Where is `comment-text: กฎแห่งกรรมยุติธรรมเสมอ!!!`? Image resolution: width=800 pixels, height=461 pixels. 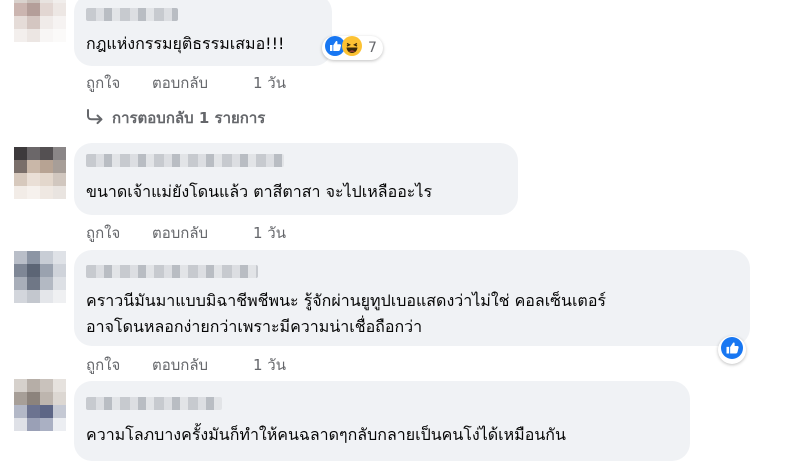
comment-text: กฎแห่งกรรมยุติธรรมเสมอ!!! is located at coordinates (185, 43).